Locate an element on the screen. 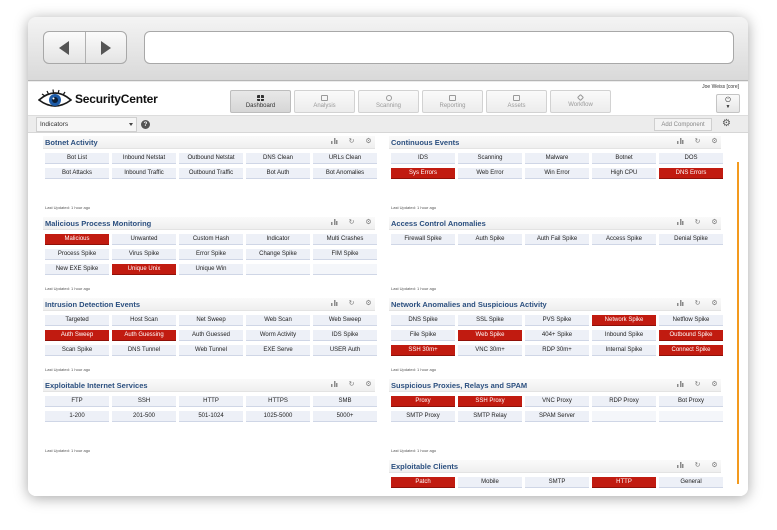 The image size is (777, 530). indicator-cell: Custom Hash is located at coordinates (211, 239).